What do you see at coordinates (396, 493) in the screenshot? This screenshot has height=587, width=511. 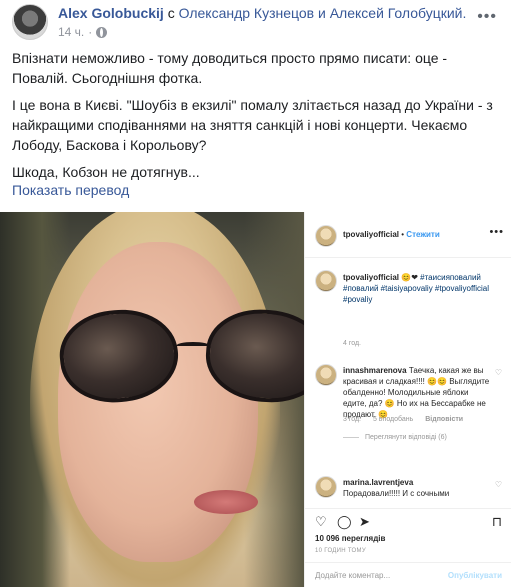 I see `ig-comment-body: Порадовали!!!!! И с сочными` at bounding box center [396, 493].